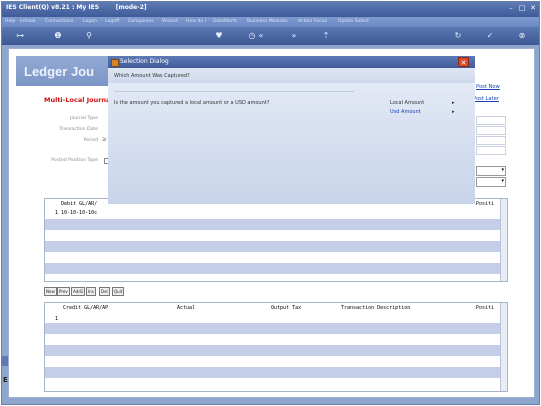  I want to click on side-marker: E, so click(5, 380).